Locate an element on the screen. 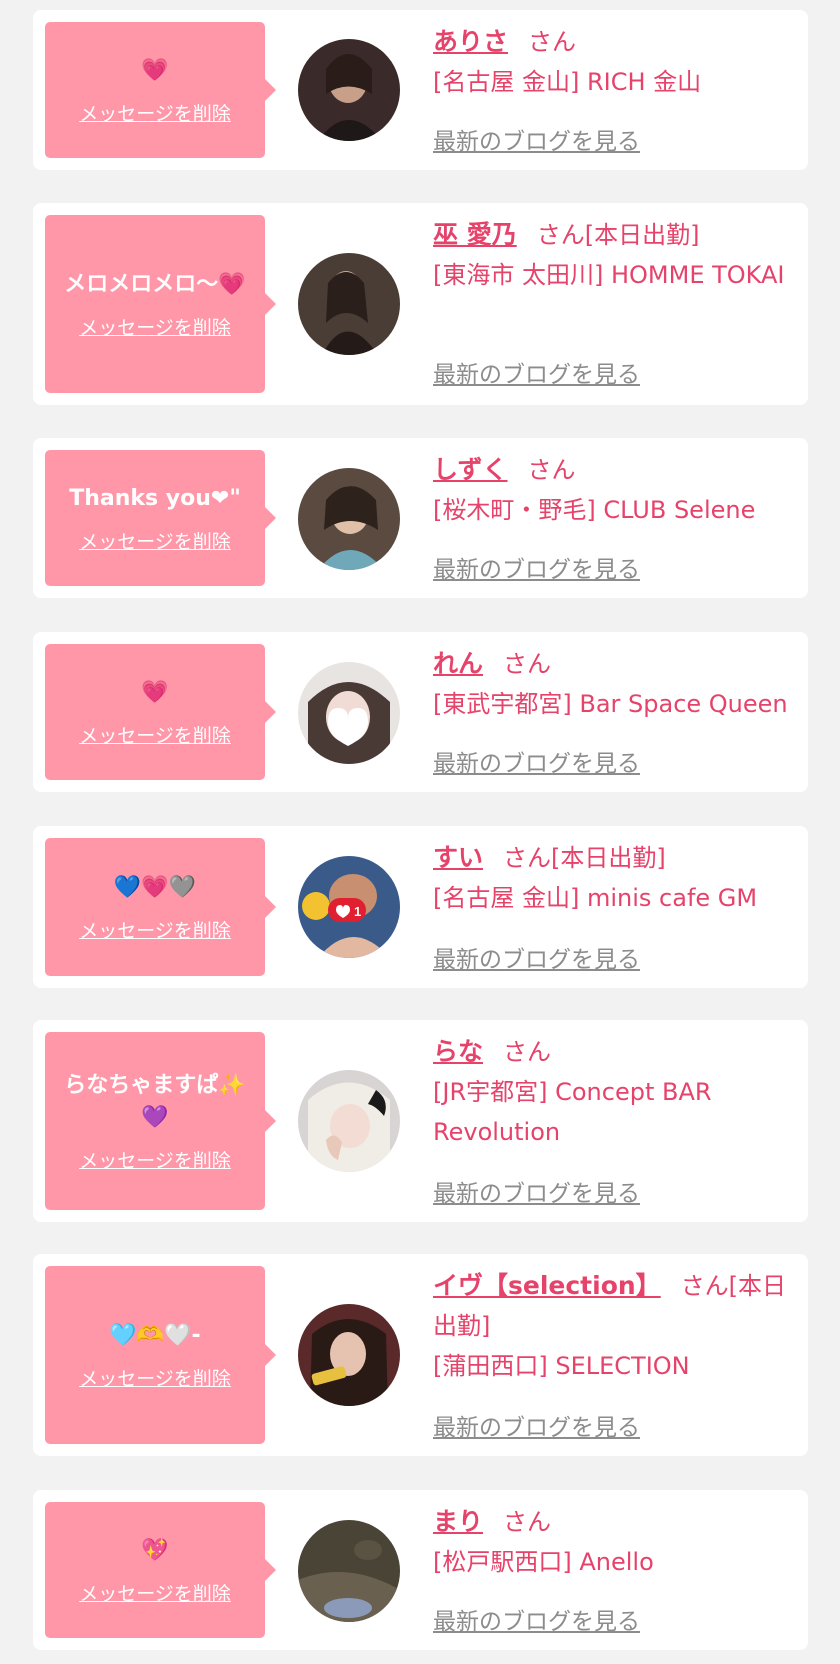 The width and height of the screenshot is (840, 1664). message-text: メロメロメロ〜💗 is located at coordinates (155, 284).